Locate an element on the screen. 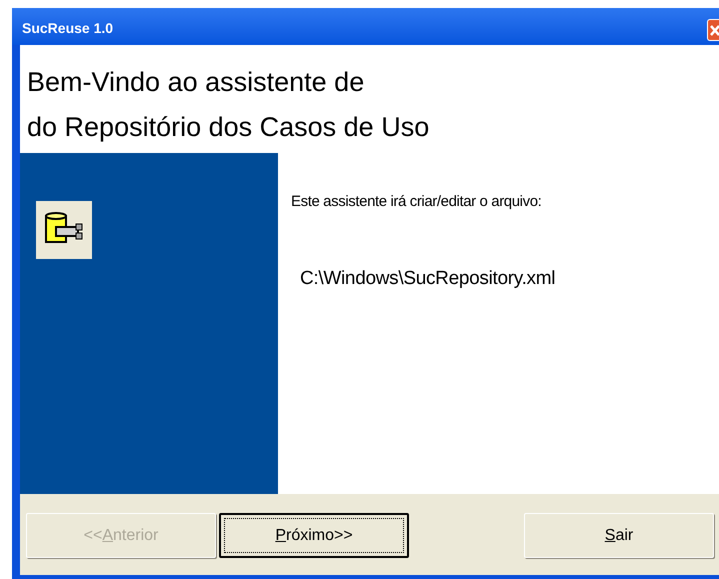  close-icon is located at coordinates (714, 30).